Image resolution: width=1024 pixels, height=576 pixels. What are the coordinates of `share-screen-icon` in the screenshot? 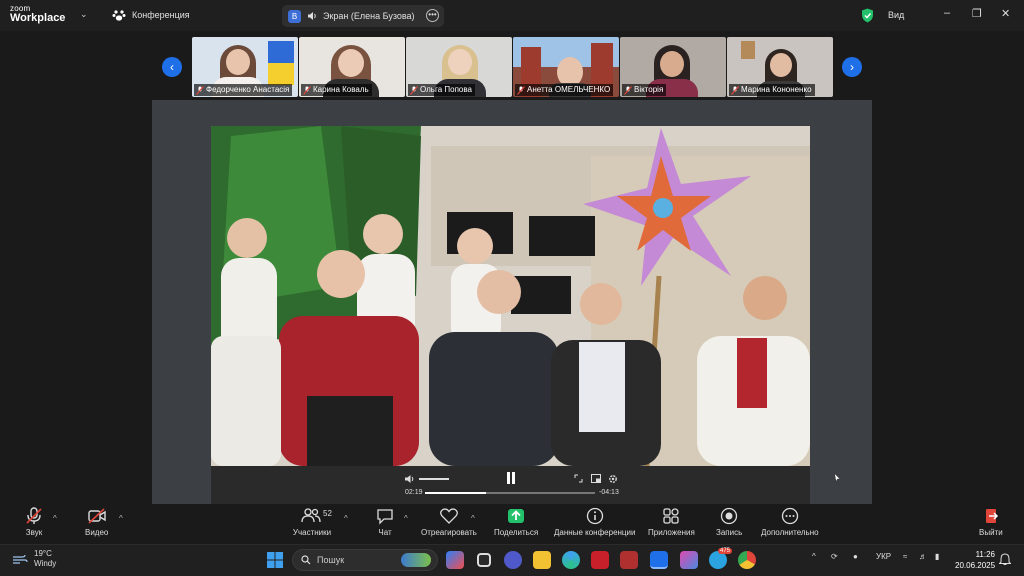 It's located at (516, 516).